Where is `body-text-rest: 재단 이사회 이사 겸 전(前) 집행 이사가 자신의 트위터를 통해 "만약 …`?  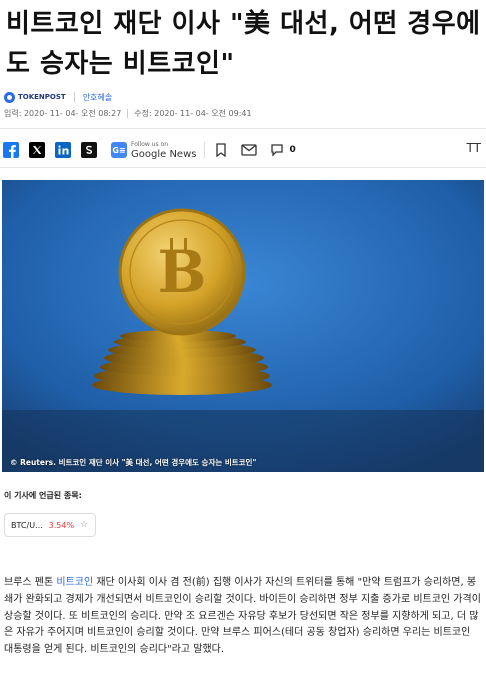 body-text-rest: 재단 이사회 이사 겸 전(前) 집행 이사가 자신의 트위터를 통해 "만약 … is located at coordinates (242, 616).